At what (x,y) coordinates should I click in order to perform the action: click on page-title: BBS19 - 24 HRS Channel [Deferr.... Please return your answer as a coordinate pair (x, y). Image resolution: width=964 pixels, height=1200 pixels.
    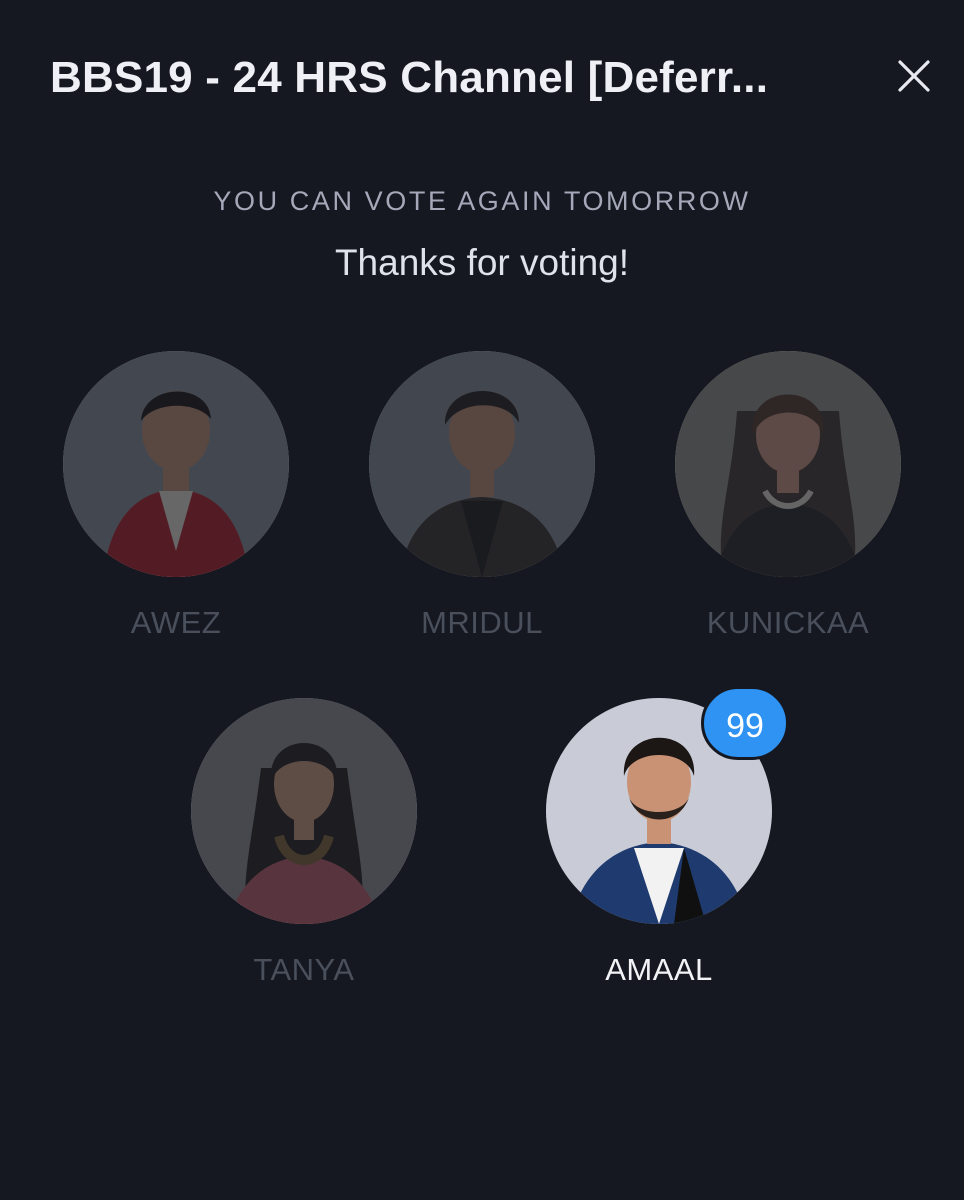
    Looking at the image, I should click on (409, 77).